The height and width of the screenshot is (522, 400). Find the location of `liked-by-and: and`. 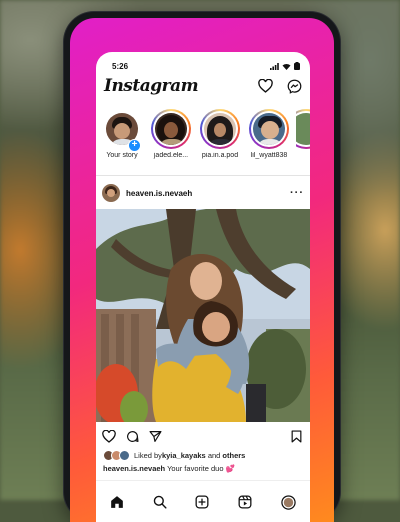

liked-by-and: and is located at coordinates (214, 455).